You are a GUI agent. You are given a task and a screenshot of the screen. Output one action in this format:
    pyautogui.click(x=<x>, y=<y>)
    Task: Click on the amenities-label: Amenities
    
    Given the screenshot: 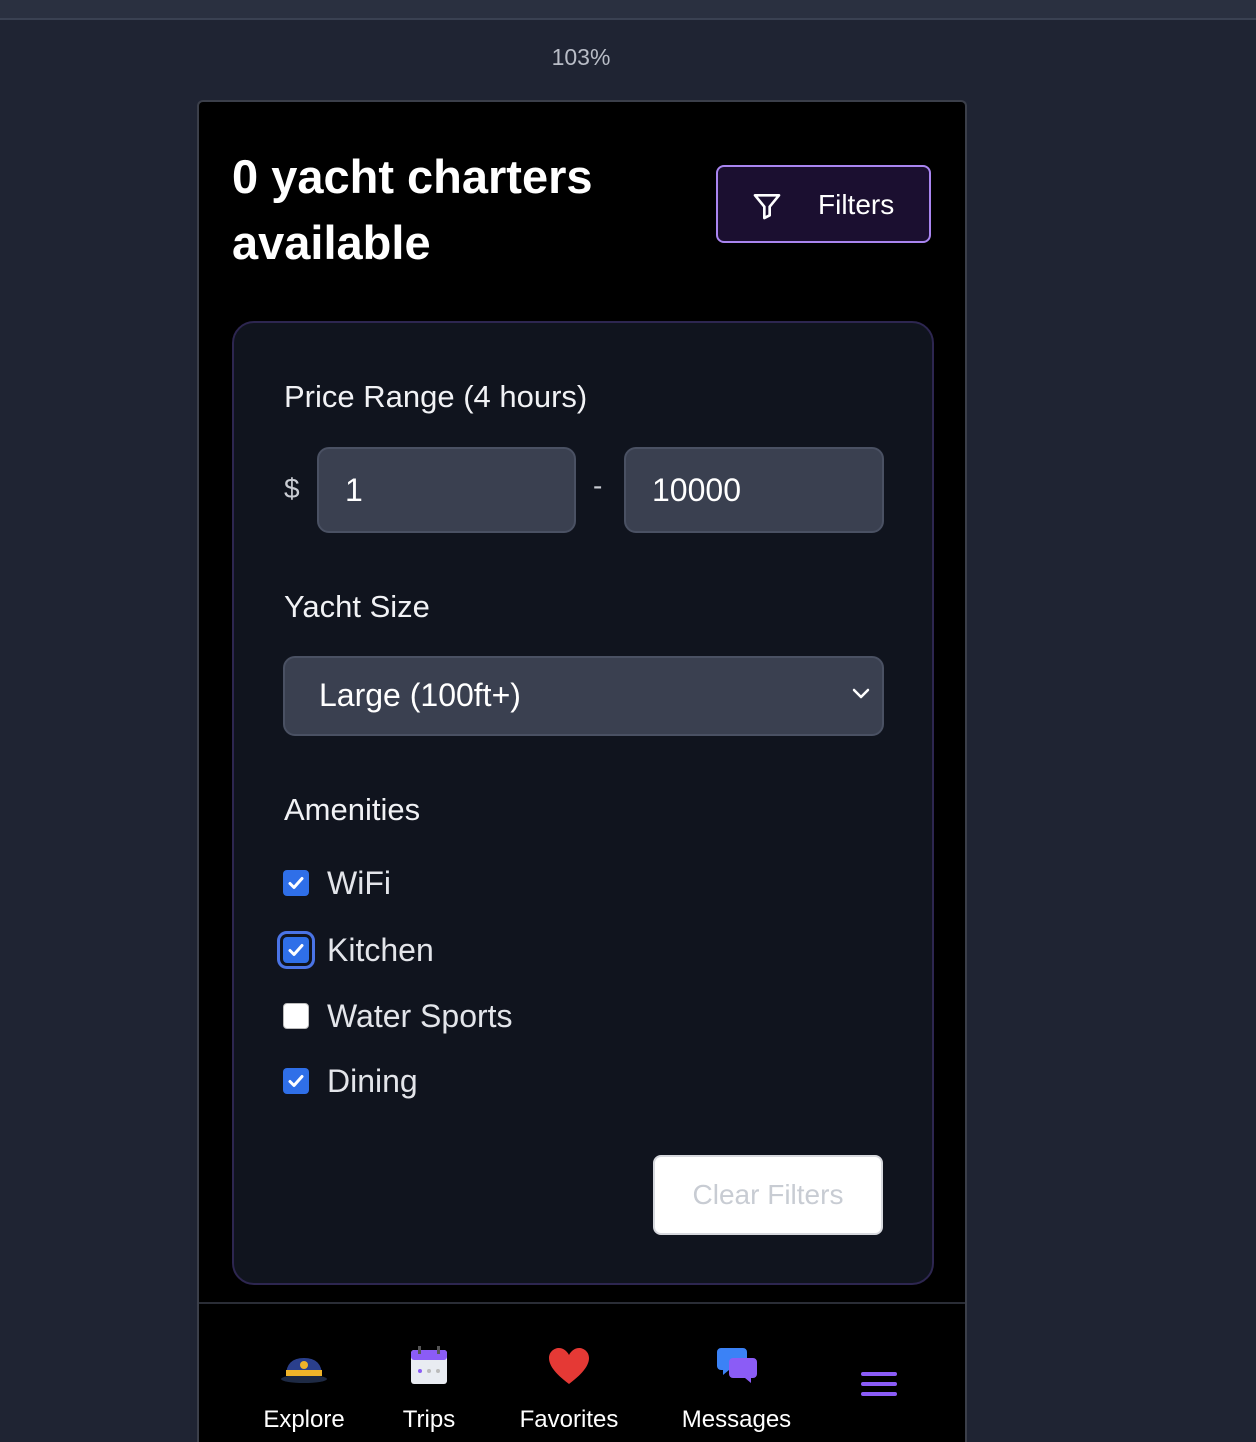 What is the action you would take?
    pyautogui.click(x=352, y=809)
    